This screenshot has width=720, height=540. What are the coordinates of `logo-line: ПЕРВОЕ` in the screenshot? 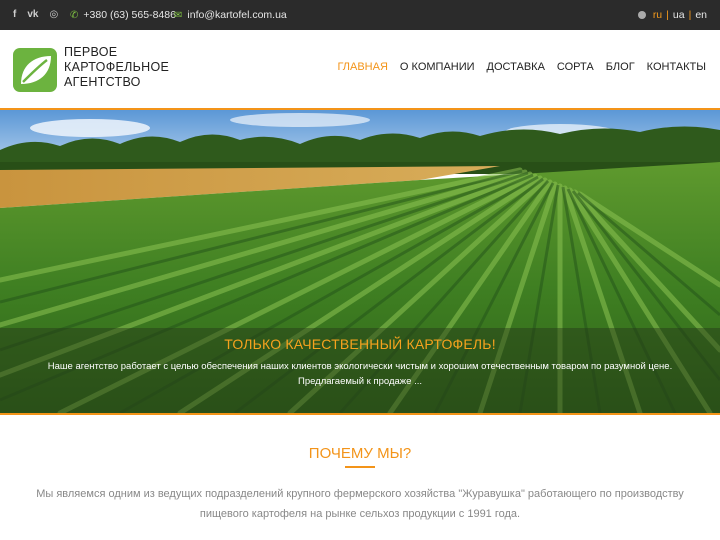 It's located at (91, 52).